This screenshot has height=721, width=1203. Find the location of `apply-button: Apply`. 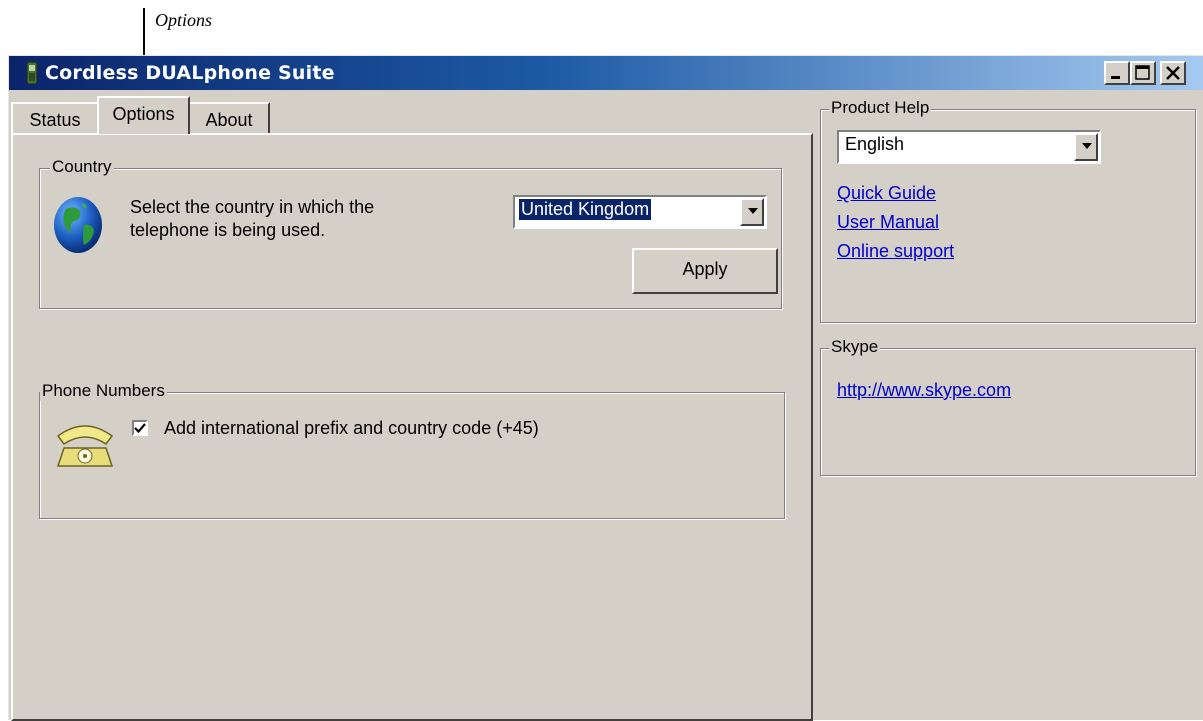

apply-button: Apply is located at coordinates (705, 271).